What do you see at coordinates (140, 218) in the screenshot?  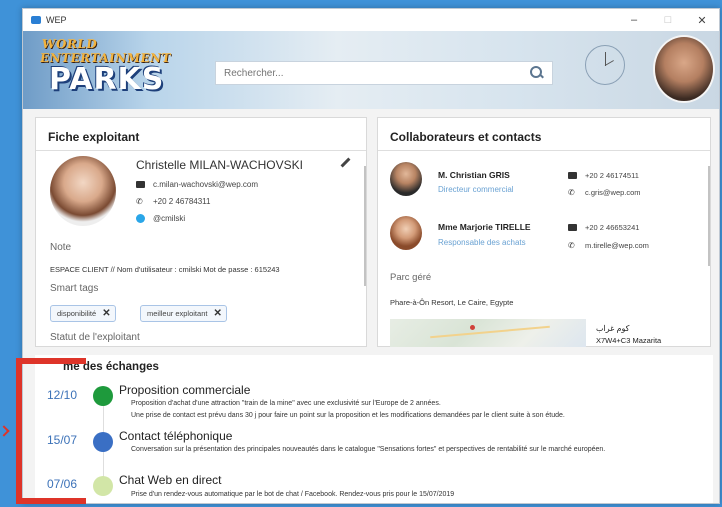 I see `skype-icon` at bounding box center [140, 218].